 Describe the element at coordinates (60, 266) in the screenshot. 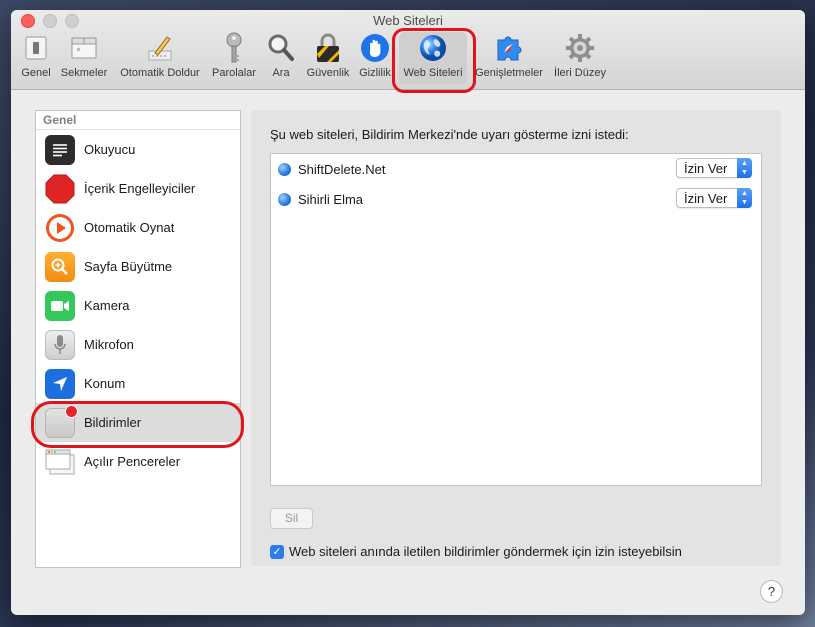

I see `zoom-icon` at that location.